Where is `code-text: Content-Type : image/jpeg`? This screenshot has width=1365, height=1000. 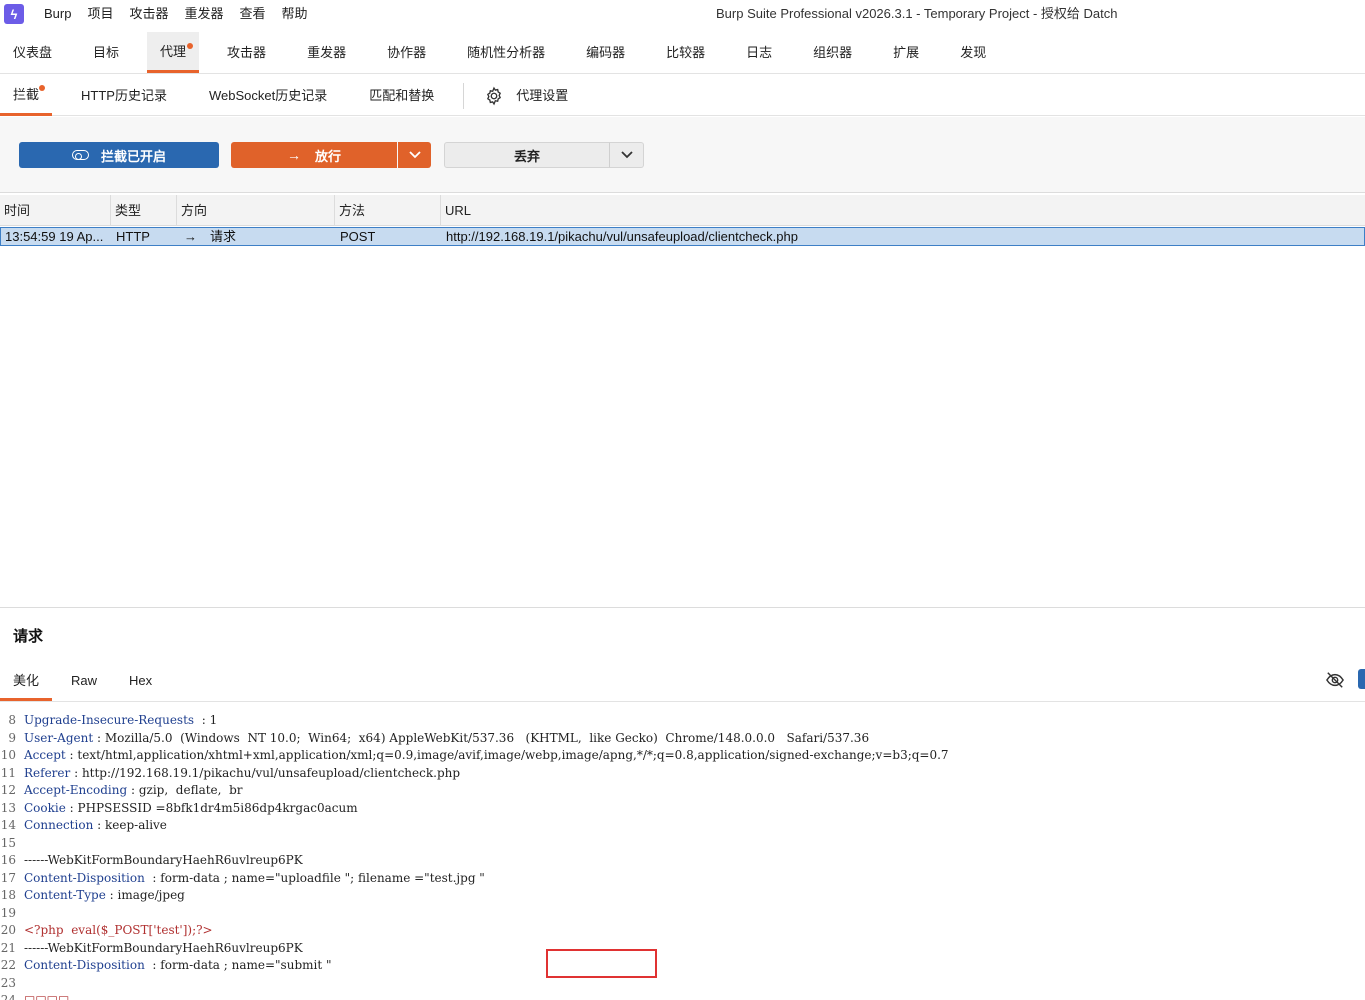
code-text: Content-Type : image/jpeg is located at coordinates (104, 895).